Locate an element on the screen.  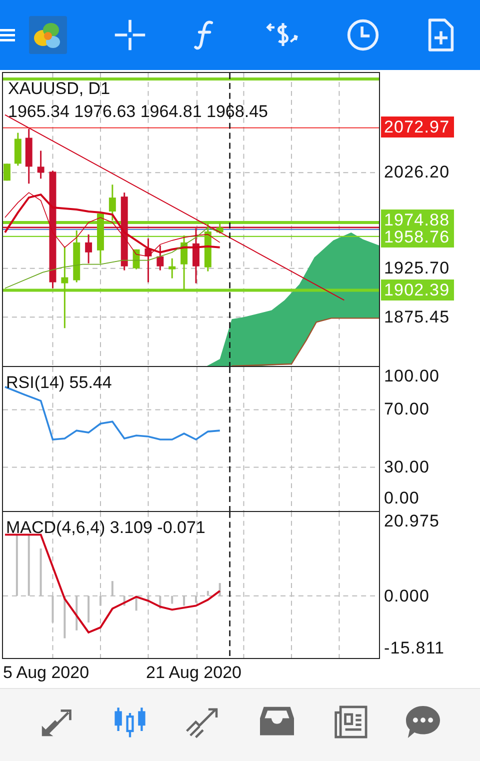
price-label: 1925.70 is located at coordinates (416, 268).